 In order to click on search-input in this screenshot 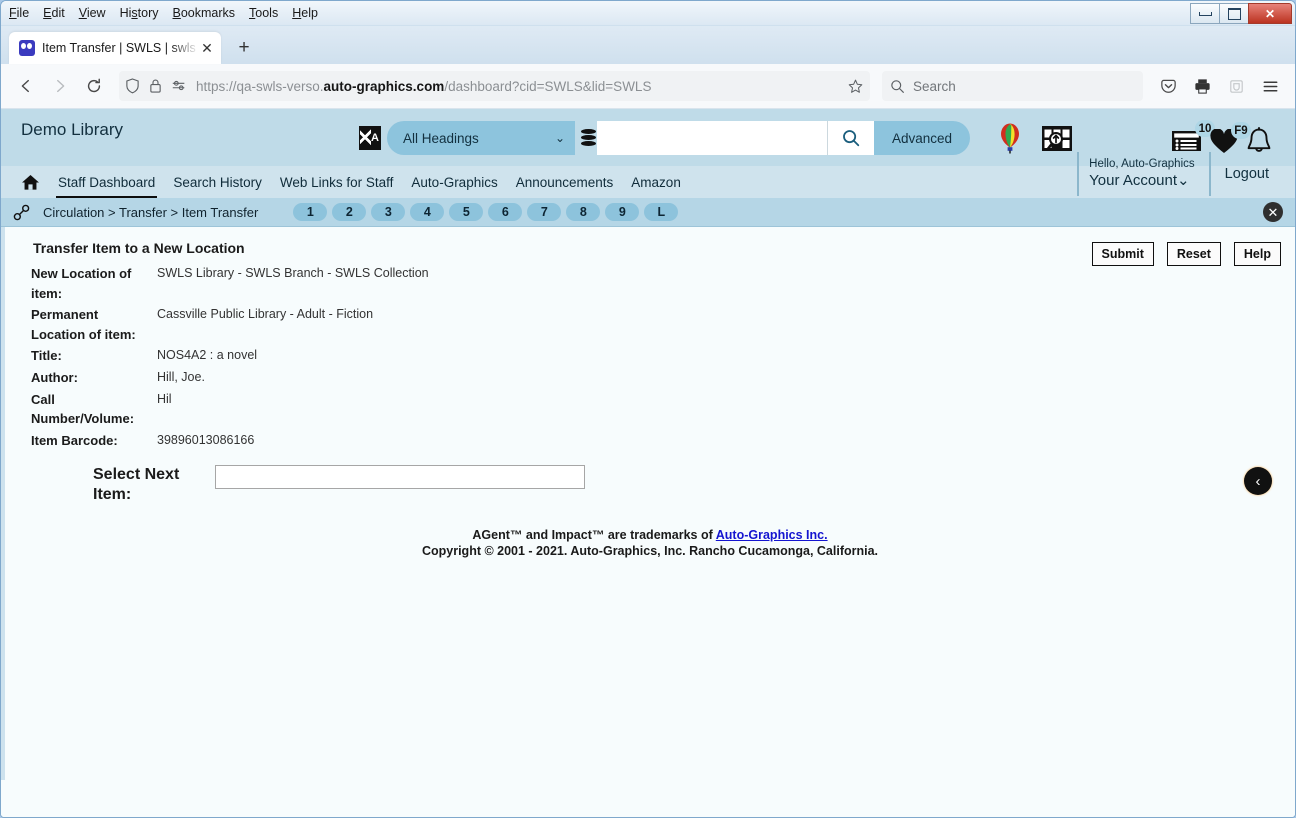, I will do `click(712, 138)`.